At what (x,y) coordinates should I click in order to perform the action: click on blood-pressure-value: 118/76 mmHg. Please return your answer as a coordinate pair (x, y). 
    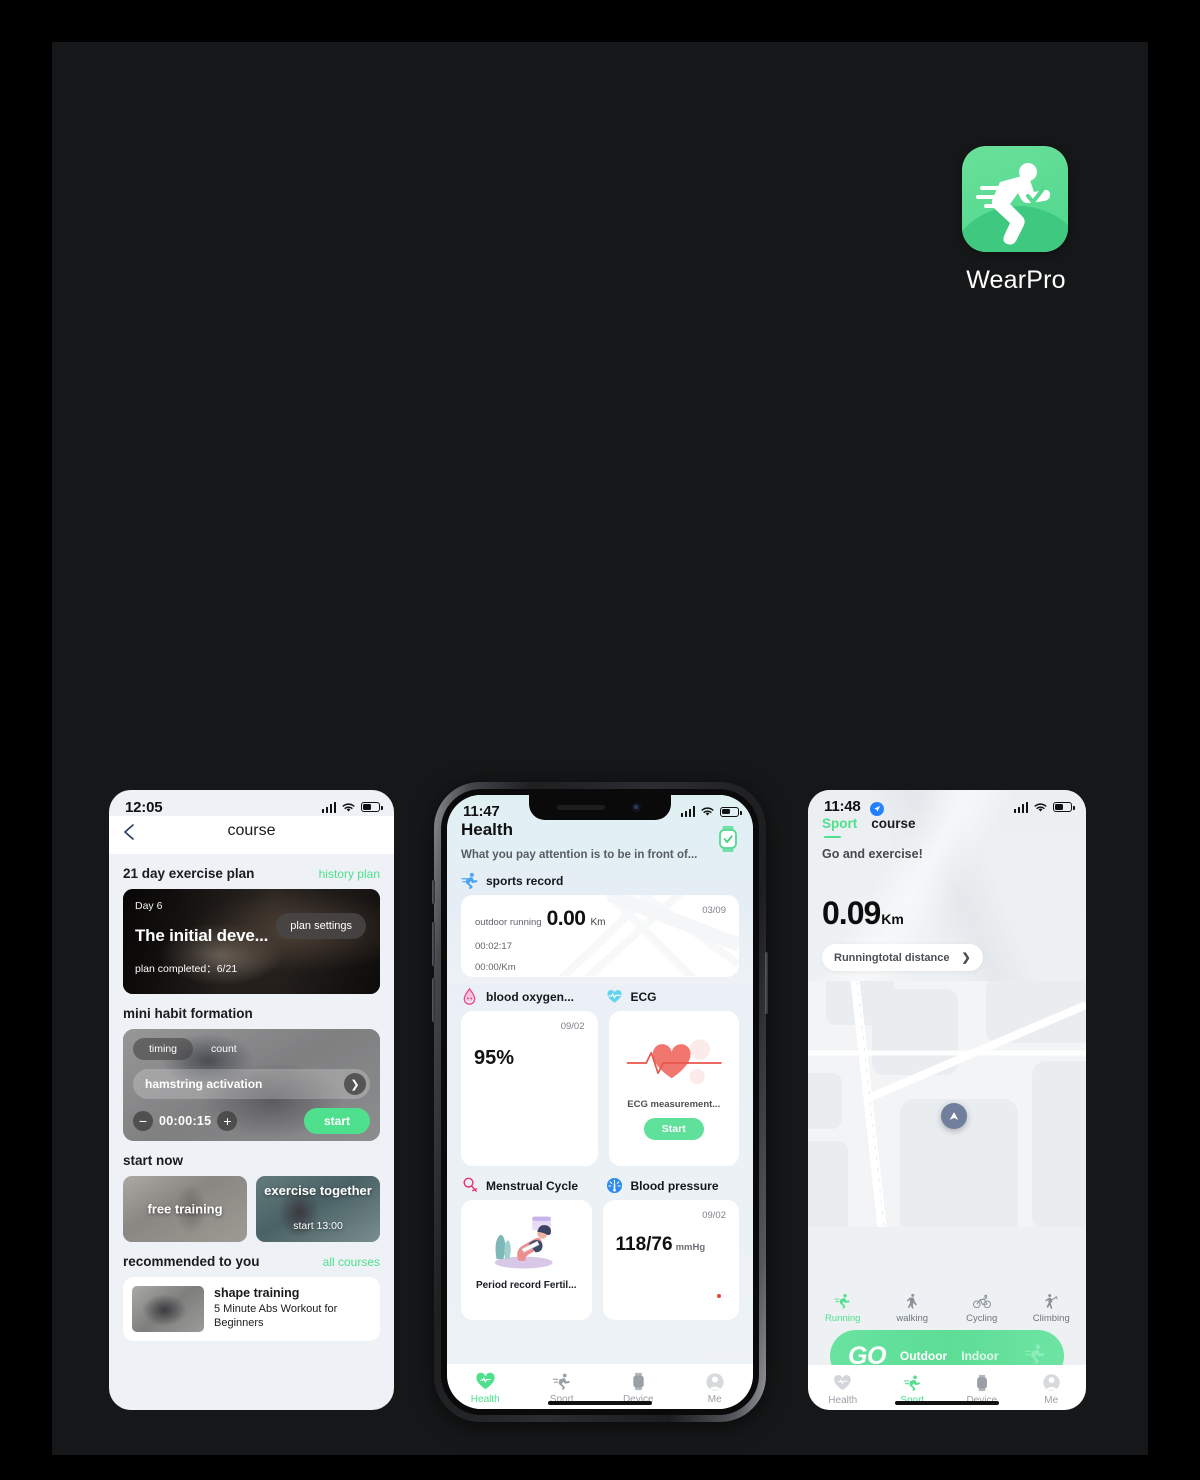
    Looking at the image, I should click on (671, 1245).